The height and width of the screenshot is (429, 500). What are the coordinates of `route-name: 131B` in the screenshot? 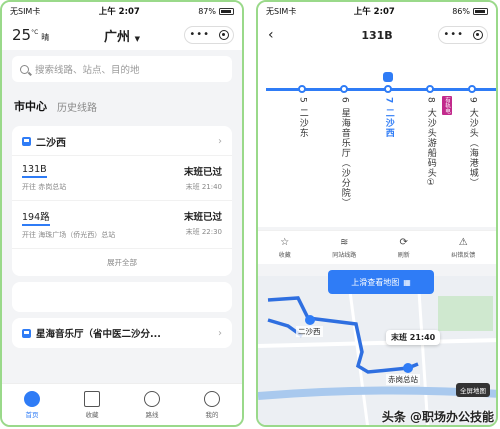 It's located at (34, 171).